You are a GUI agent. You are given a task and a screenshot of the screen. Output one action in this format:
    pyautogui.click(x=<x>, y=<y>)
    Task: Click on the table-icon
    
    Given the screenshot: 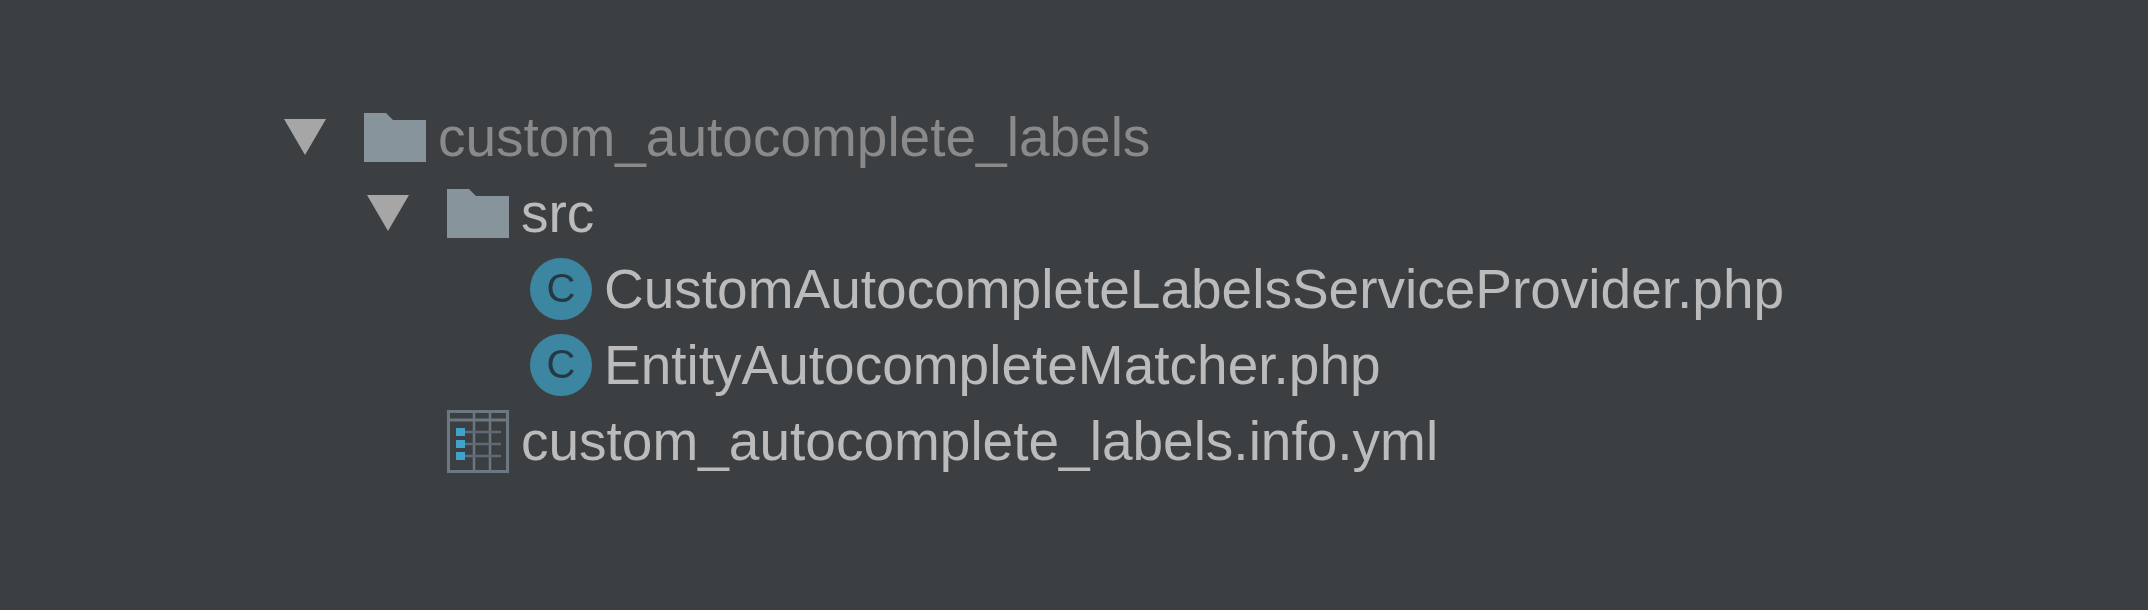 What is the action you would take?
    pyautogui.click(x=478, y=441)
    